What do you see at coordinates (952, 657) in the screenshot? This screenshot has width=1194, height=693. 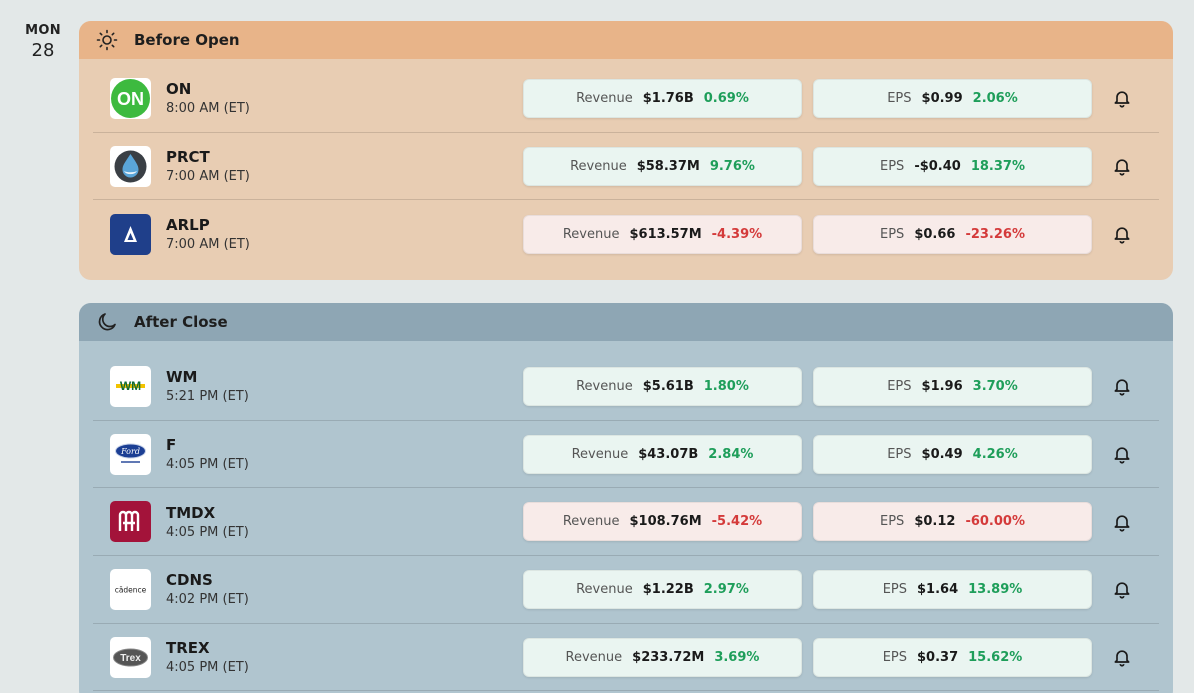 I see `eps-estimate: EPS $0.37 15.62%` at bounding box center [952, 657].